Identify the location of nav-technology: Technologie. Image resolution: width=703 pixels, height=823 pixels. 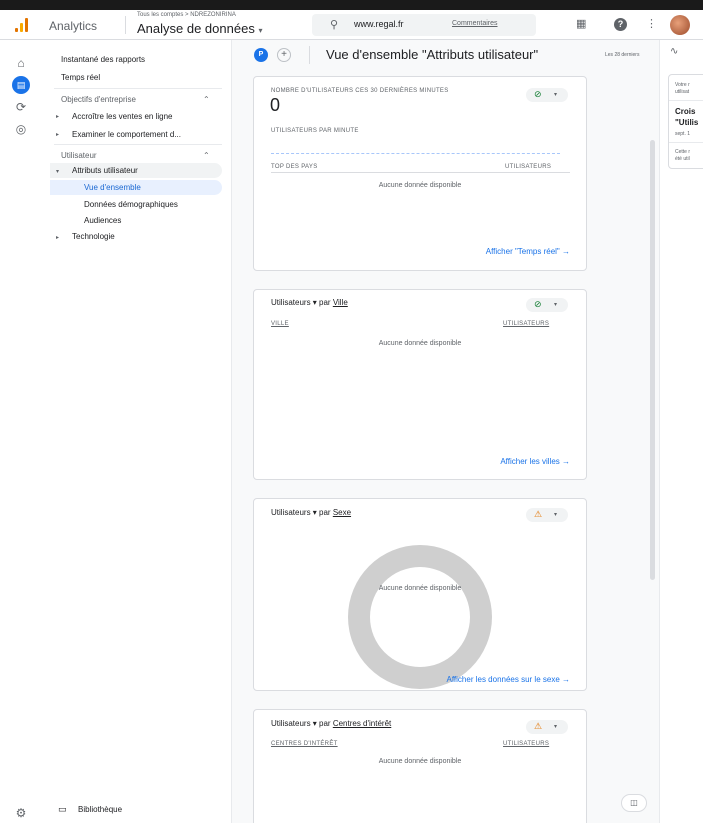
(93, 236).